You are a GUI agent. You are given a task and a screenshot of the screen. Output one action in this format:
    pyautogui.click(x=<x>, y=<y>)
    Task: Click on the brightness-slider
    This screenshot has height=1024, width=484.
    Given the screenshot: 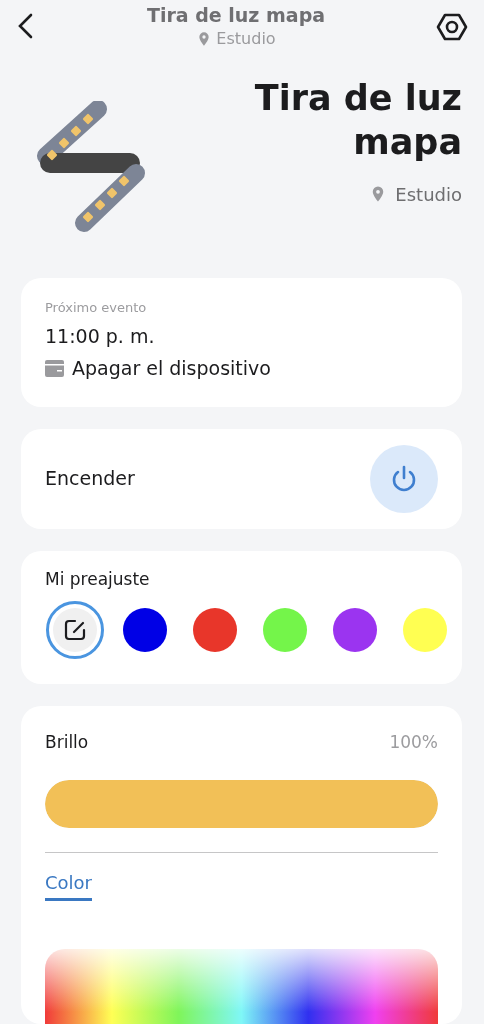 What is the action you would take?
    pyautogui.click(x=241, y=803)
    